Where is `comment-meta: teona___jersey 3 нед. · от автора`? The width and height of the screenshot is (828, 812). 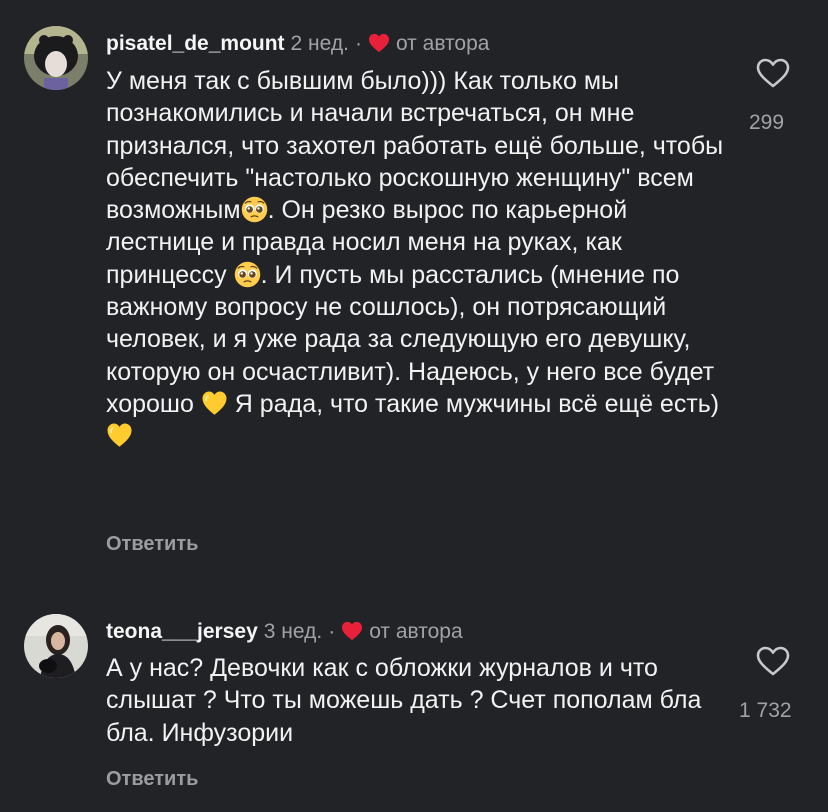
comment-meta: teona___jersey 3 нед. · от автора is located at coordinates (284, 633).